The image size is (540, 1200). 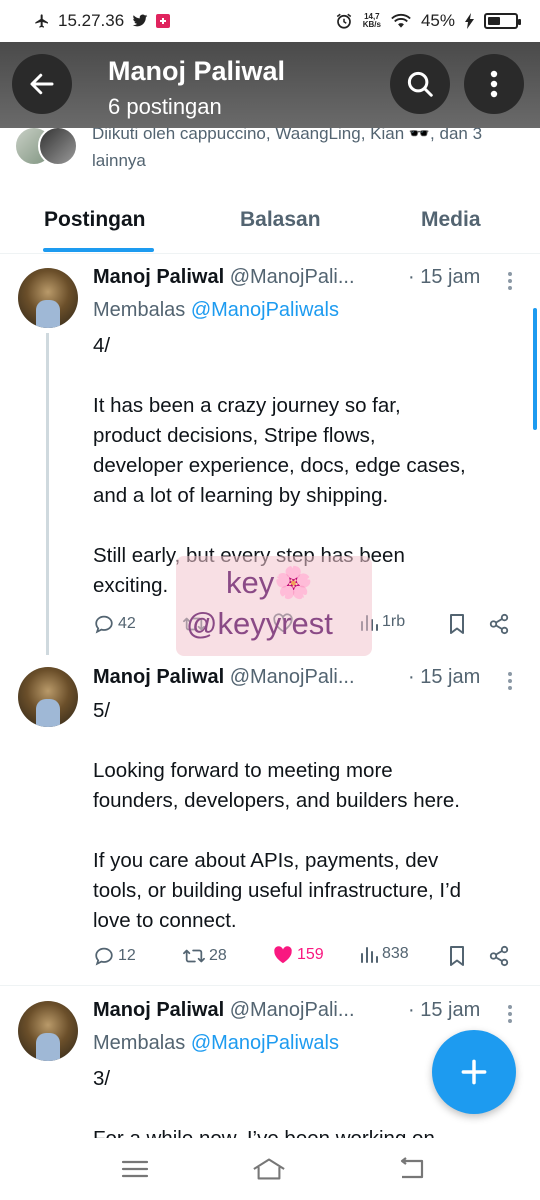 What do you see at coordinates (114, 624) in the screenshot?
I see `reply-button: 42` at bounding box center [114, 624].